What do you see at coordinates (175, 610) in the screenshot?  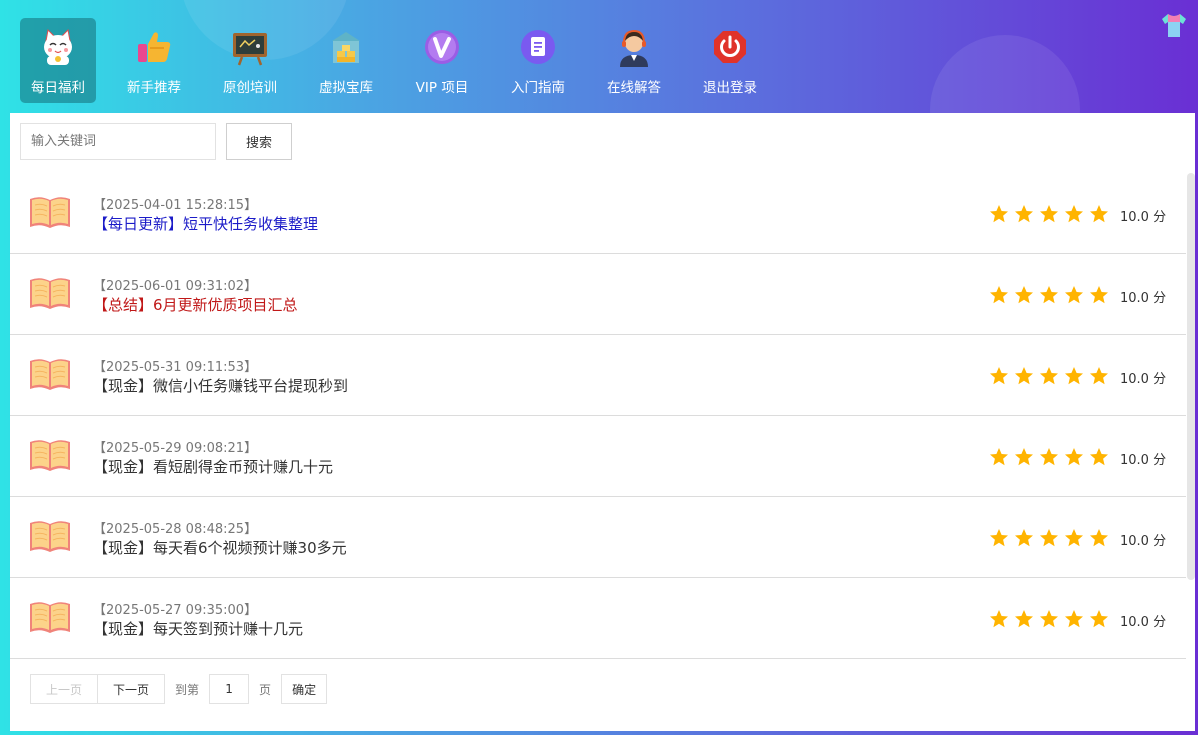 I see `item-date: 【2025-05-27 09:35:00】` at bounding box center [175, 610].